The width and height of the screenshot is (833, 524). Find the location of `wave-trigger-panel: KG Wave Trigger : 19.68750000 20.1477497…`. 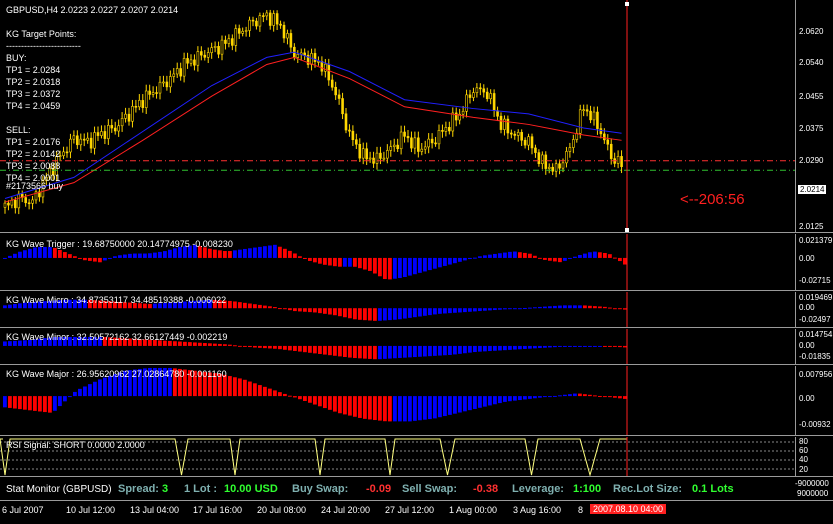

wave-trigger-panel: KG Wave Trigger : 19.68750000 20.1477497… is located at coordinates (397, 262).